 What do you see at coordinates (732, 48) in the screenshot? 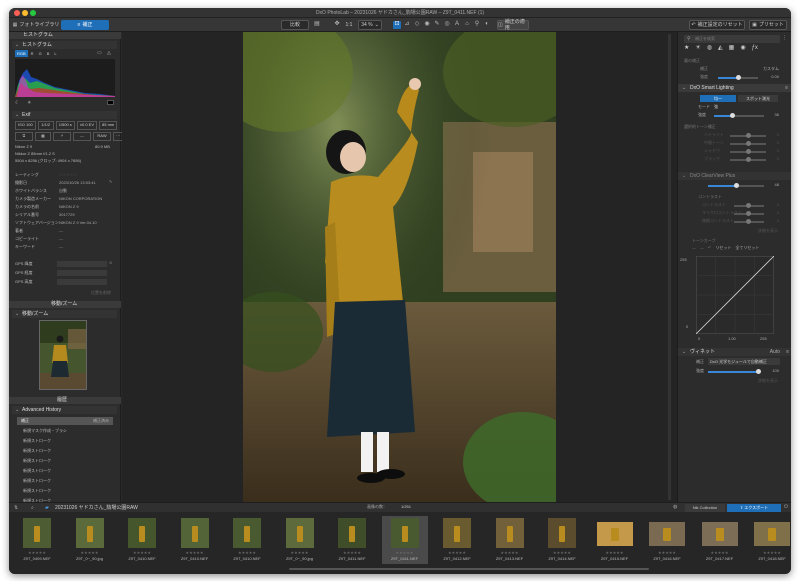
I see `geometry-icon: ▦` at bounding box center [732, 48].